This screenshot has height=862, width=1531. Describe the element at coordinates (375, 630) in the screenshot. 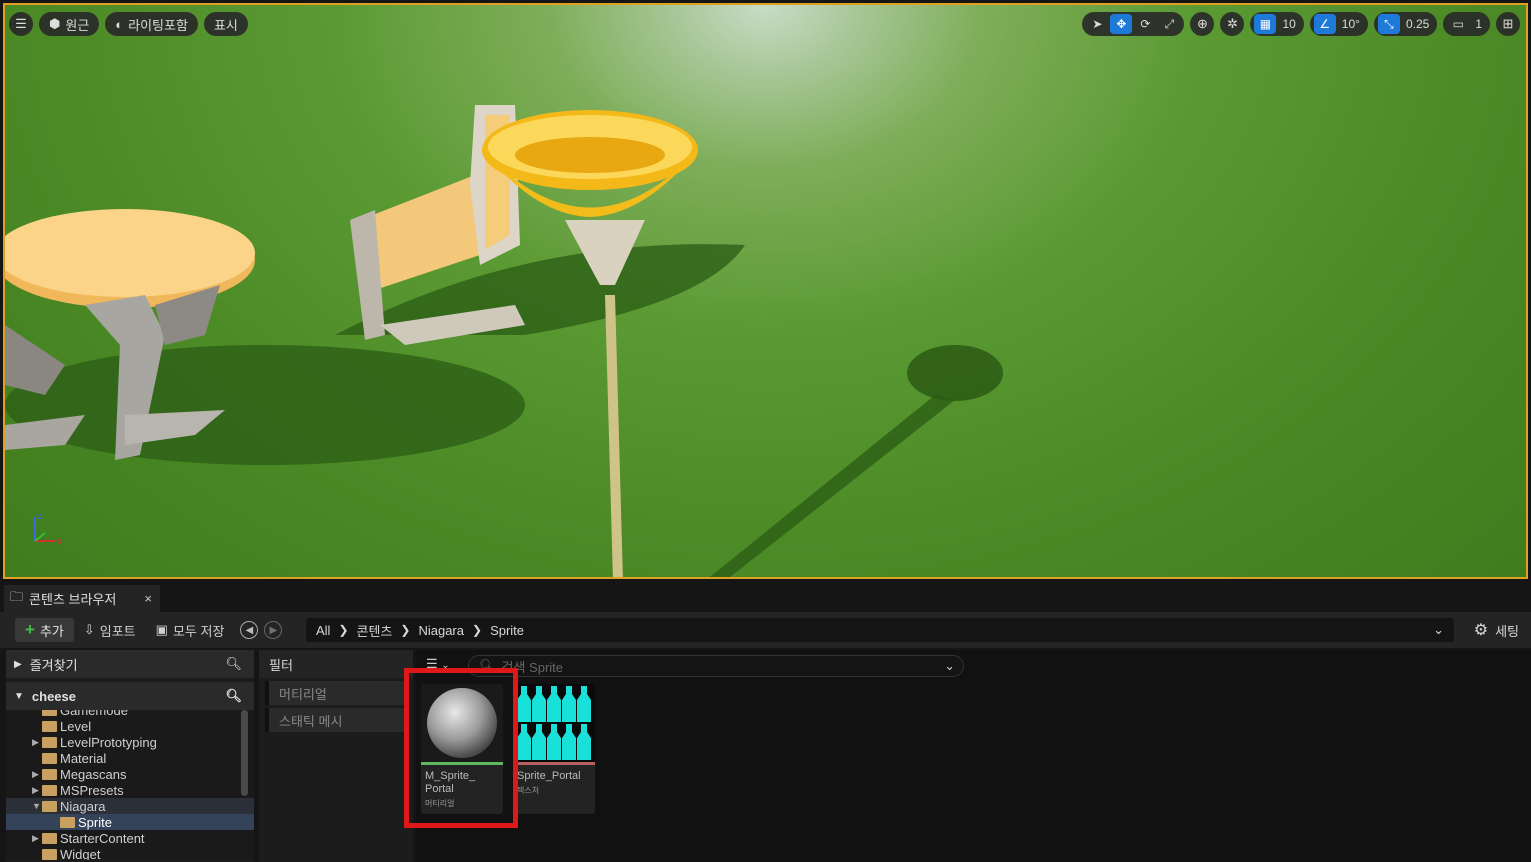

I see `breadcrumb-content: 콘텐츠` at that location.